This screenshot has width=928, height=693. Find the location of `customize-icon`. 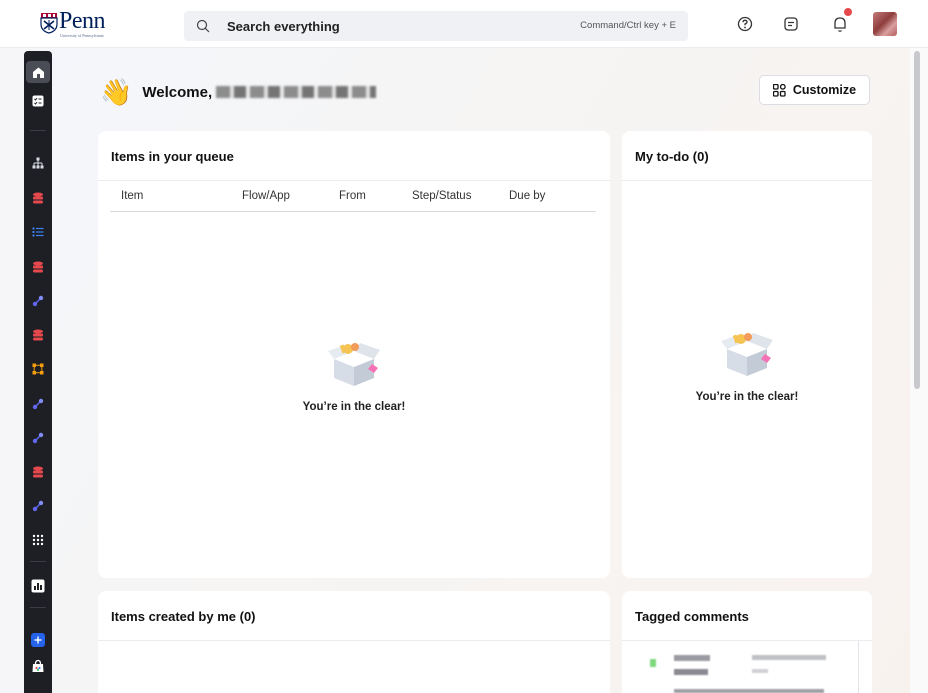

customize-icon is located at coordinates (779, 90).